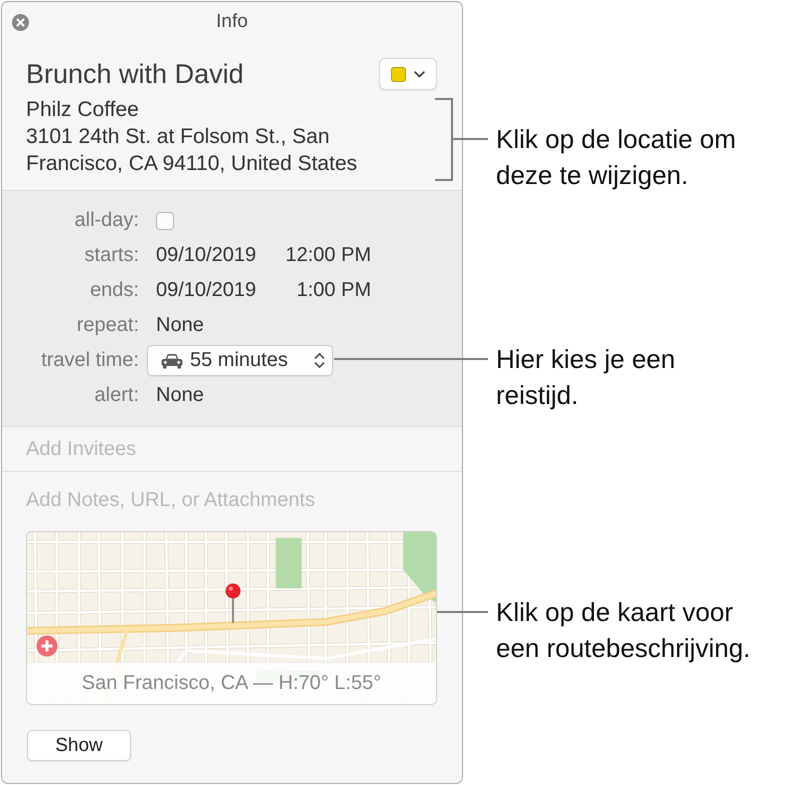  I want to click on location-text: Philz Coffee 3101 24th St. at Folsom St., San Francisco, CA 94110, United States, so click(231, 136).